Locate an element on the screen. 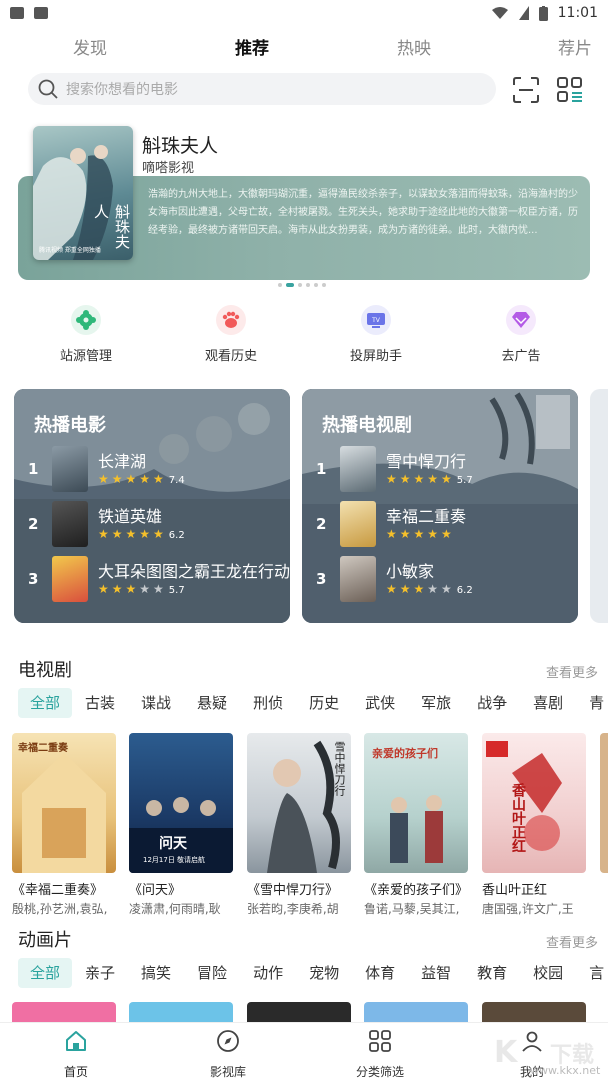  cast-helper-button: TV 投屏助手 is located at coordinates (376, 334).